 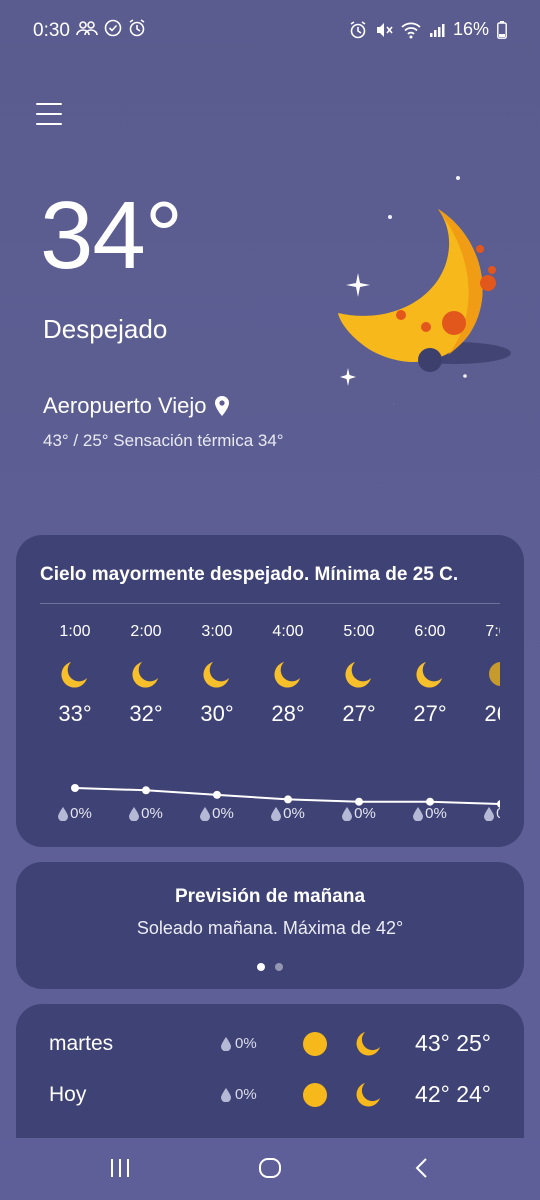 What do you see at coordinates (270, 31) in the screenshot?
I see `status-bar: 0:30 16%` at bounding box center [270, 31].